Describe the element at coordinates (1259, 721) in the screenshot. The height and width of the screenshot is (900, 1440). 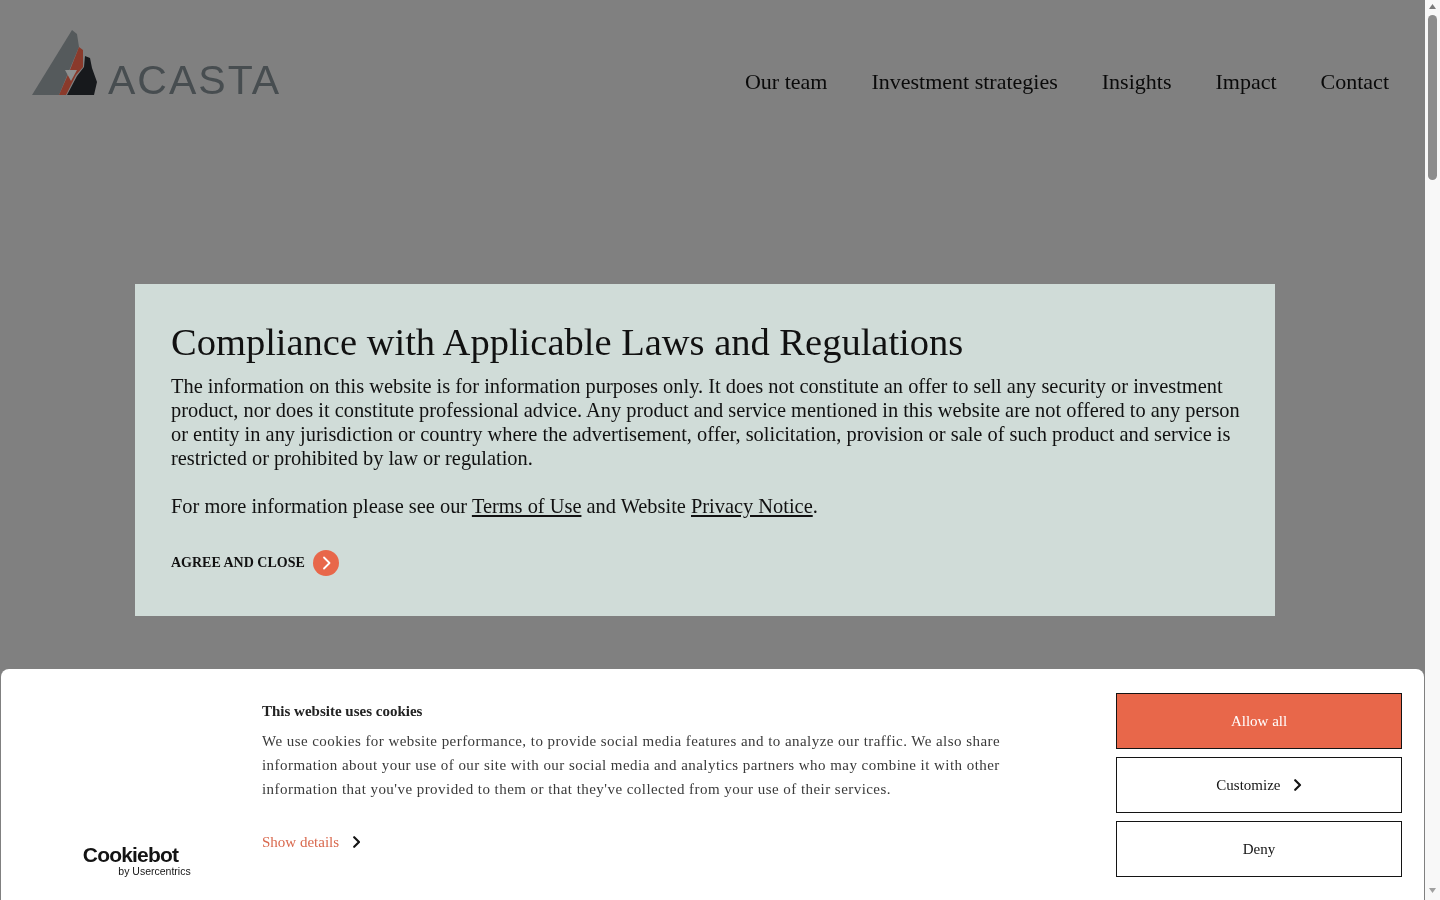
I see `allow-all-button: Allow all` at that location.